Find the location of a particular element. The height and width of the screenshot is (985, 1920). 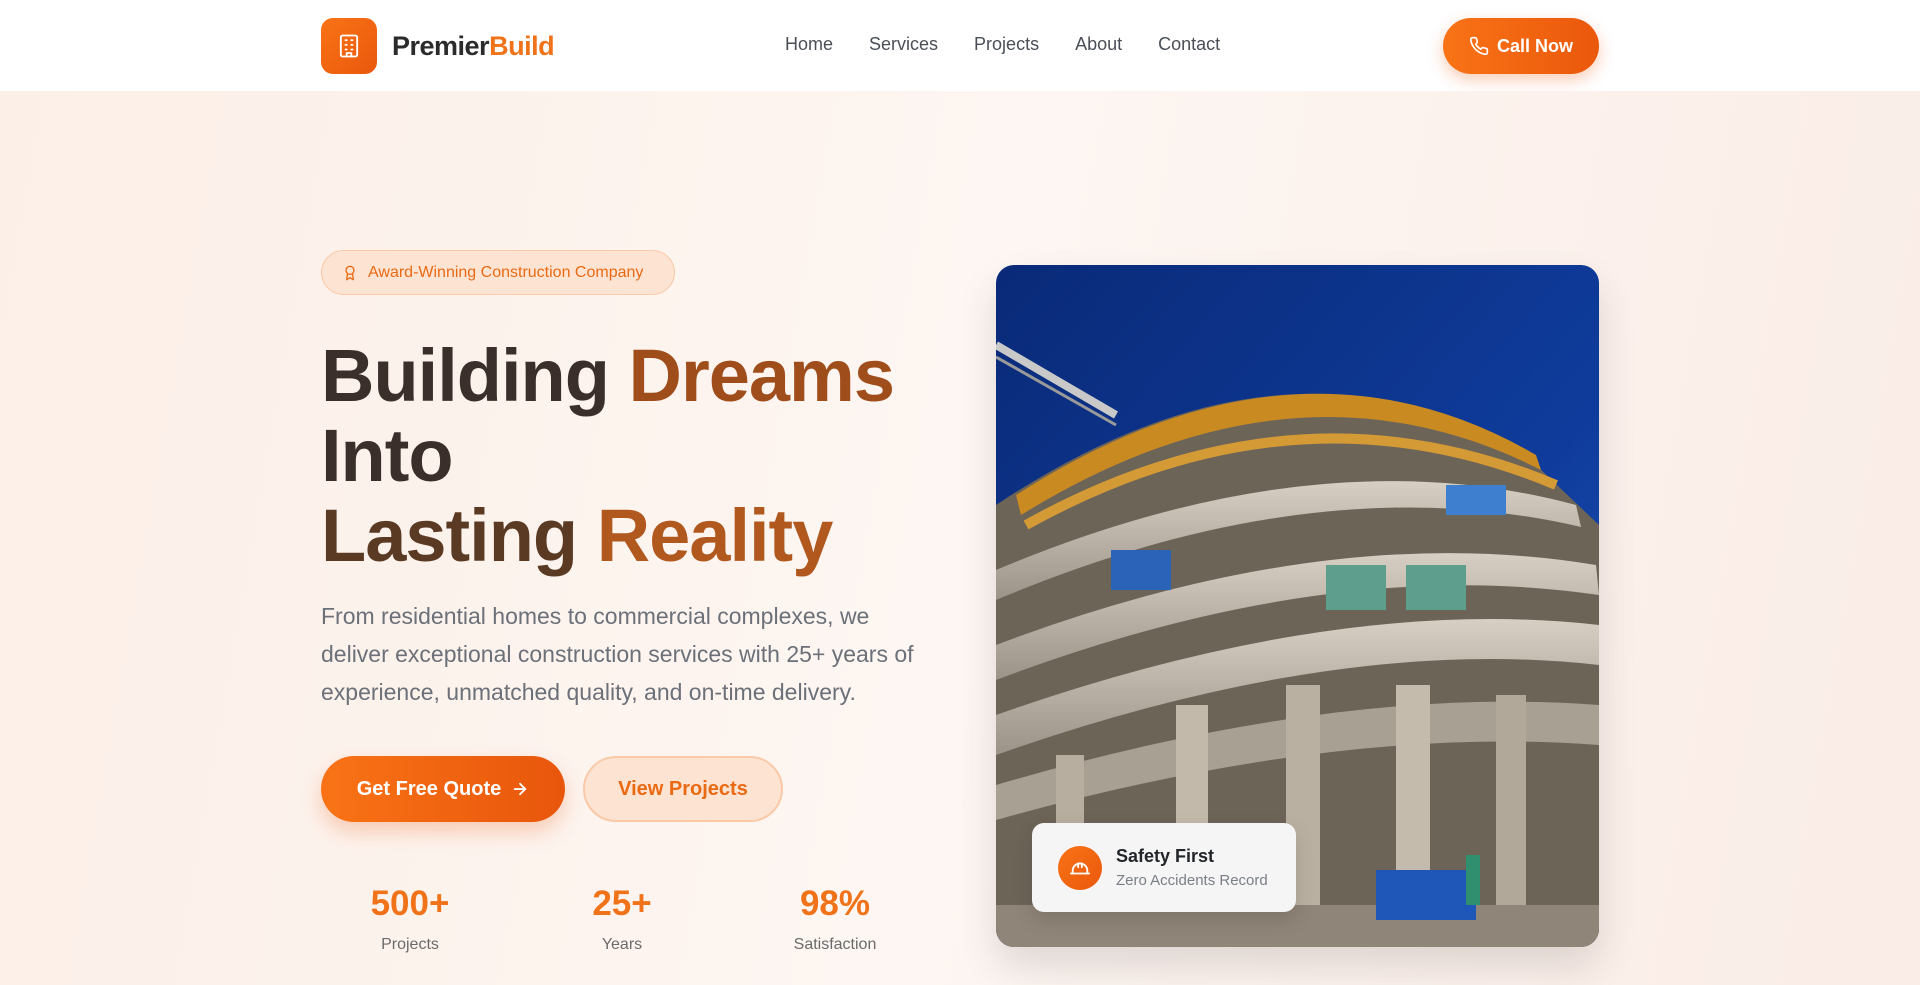

call-now-button: Call Now is located at coordinates (1521, 46).